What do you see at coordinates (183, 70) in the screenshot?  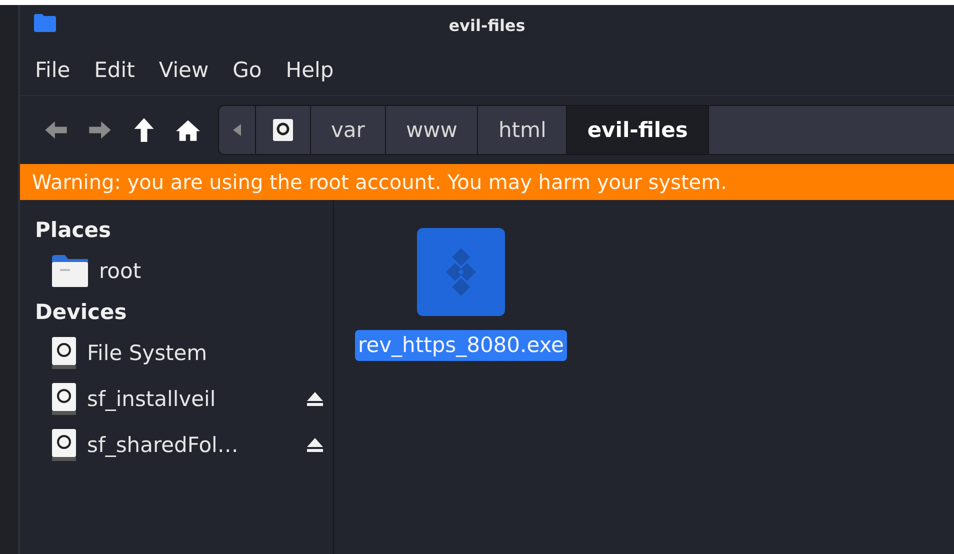 I see `menu-item: View` at bounding box center [183, 70].